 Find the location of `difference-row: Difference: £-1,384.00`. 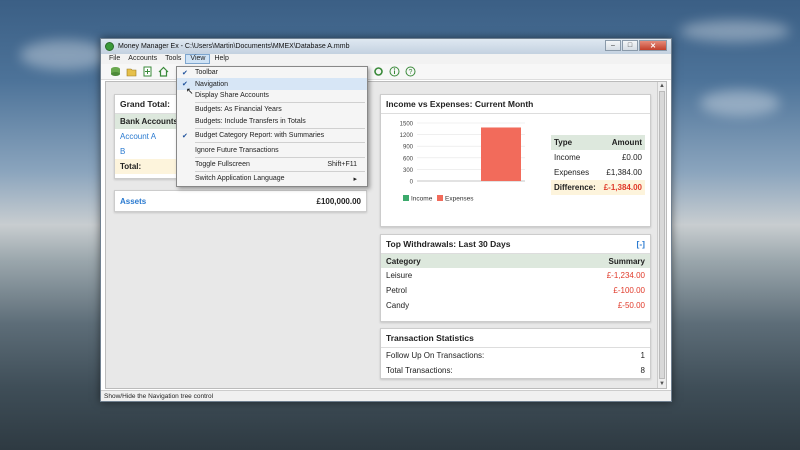

difference-row: Difference: £-1,384.00 is located at coordinates (598, 187).